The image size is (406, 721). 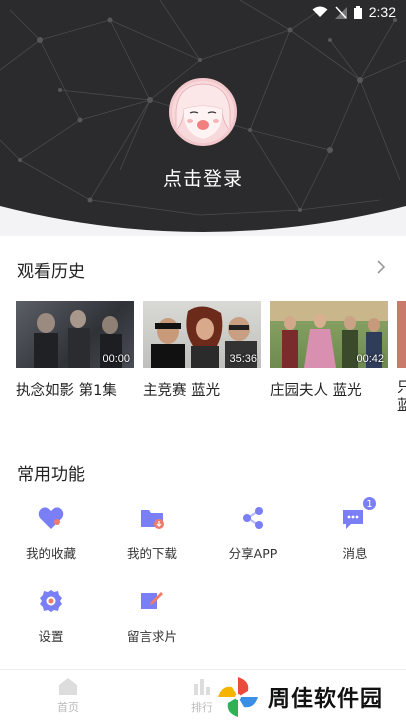 I want to click on heart-folder-icon, so click(x=51, y=518).